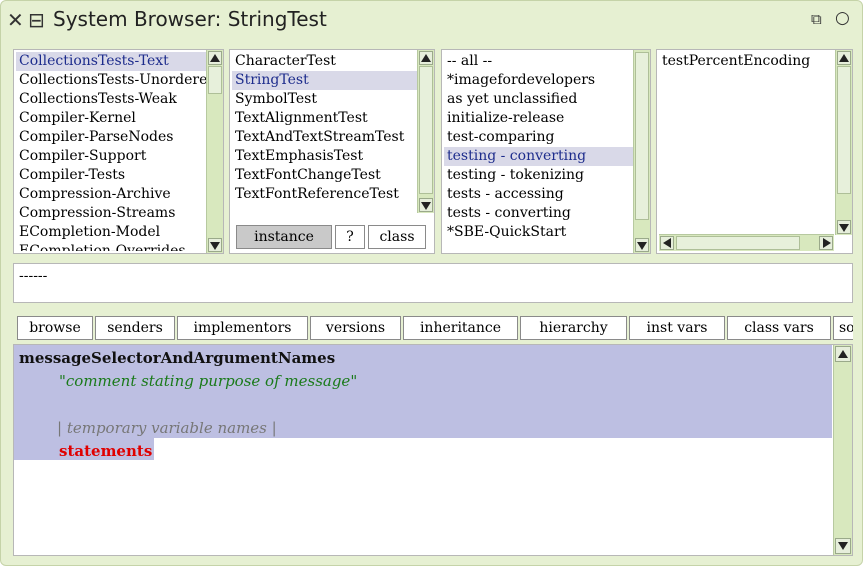 This screenshot has width=863, height=566. What do you see at coordinates (324, 118) in the screenshot?
I see `list-item: TextAlignmentTest` at bounding box center [324, 118].